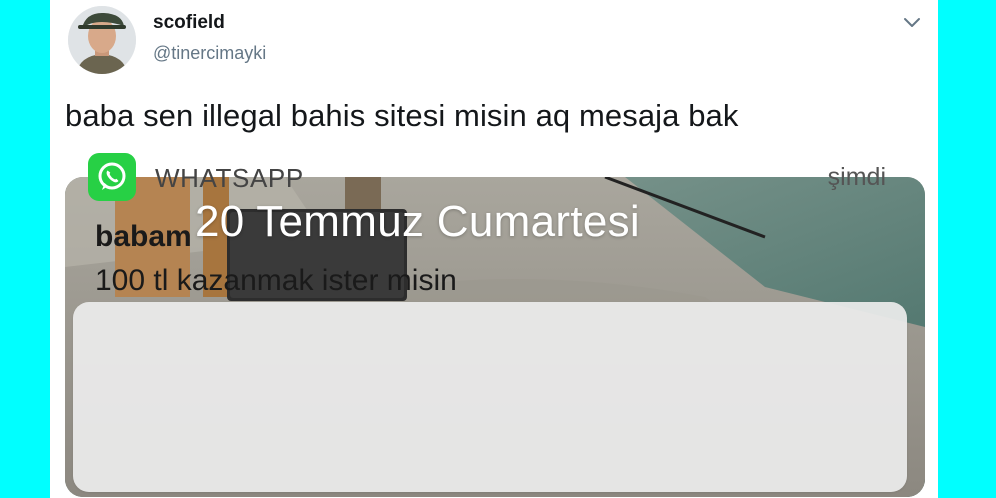 The width and height of the screenshot is (996, 498). Describe the element at coordinates (112, 177) in the screenshot. I see `whatsapp-icon` at that location.